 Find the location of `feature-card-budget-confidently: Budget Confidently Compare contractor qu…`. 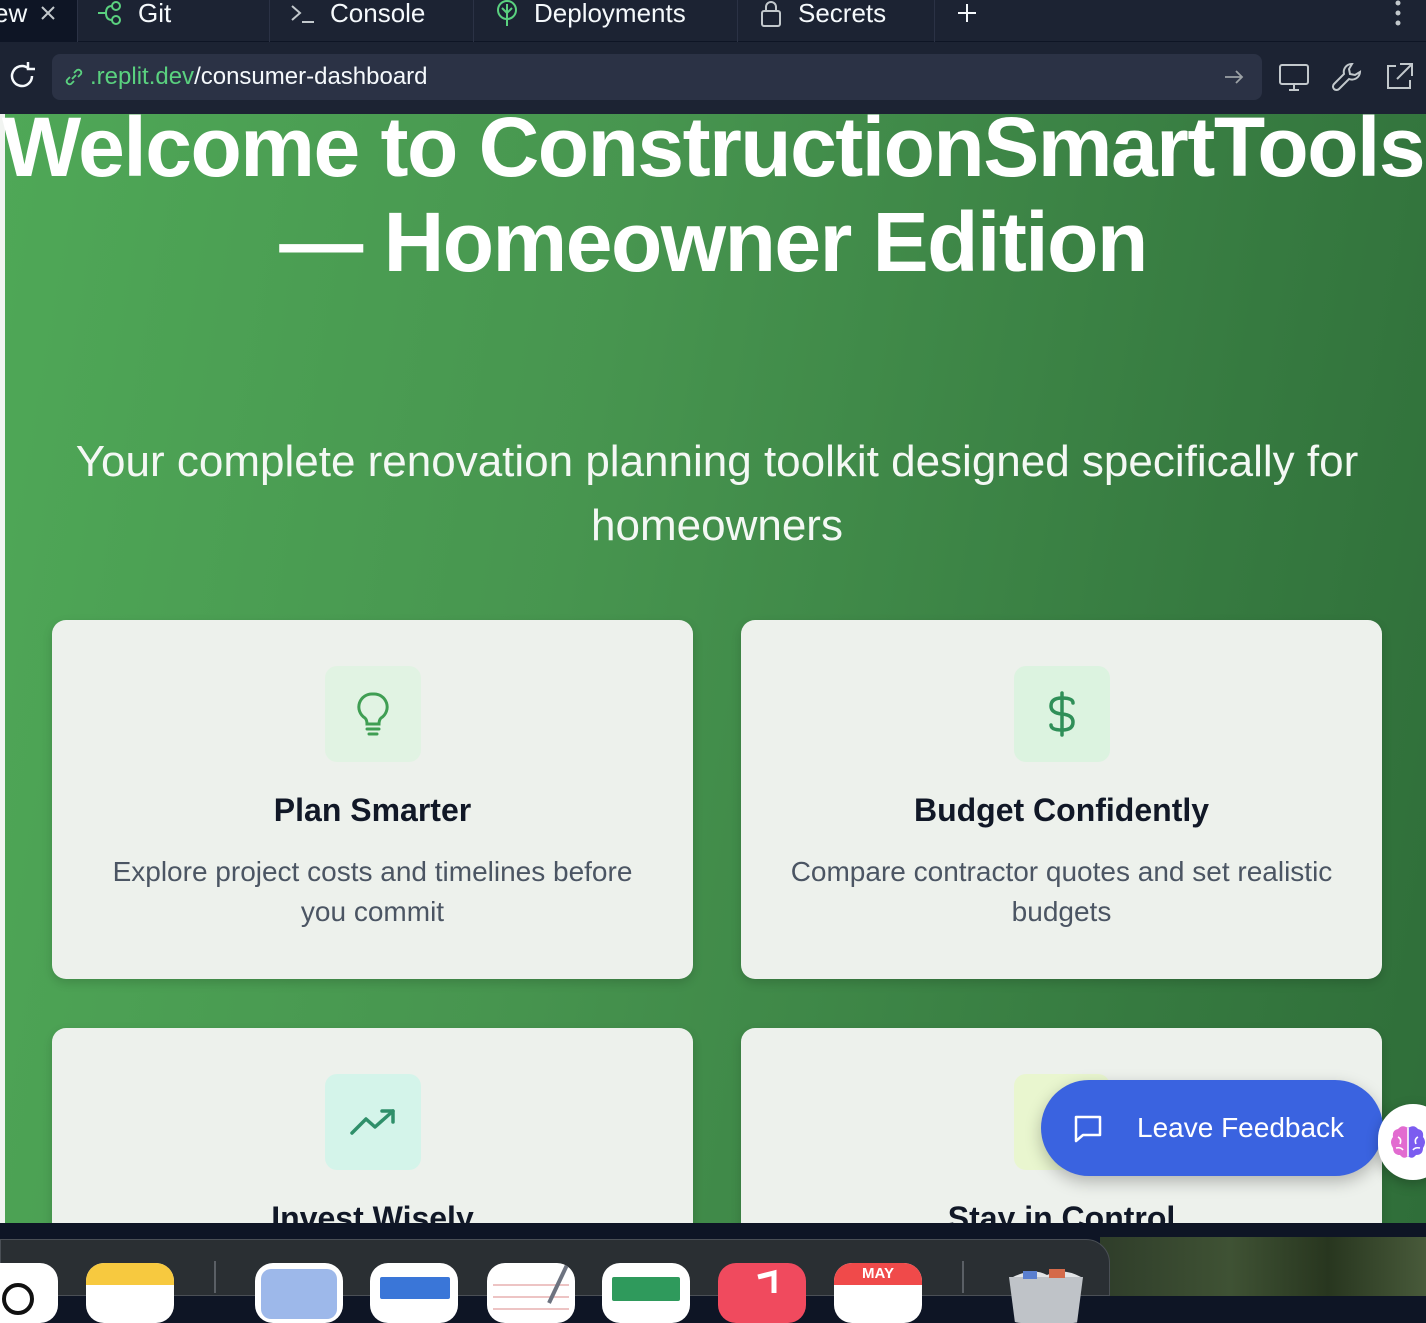

feature-card-budget-confidently: Budget Confidently Compare contractor qu… is located at coordinates (1061, 799).